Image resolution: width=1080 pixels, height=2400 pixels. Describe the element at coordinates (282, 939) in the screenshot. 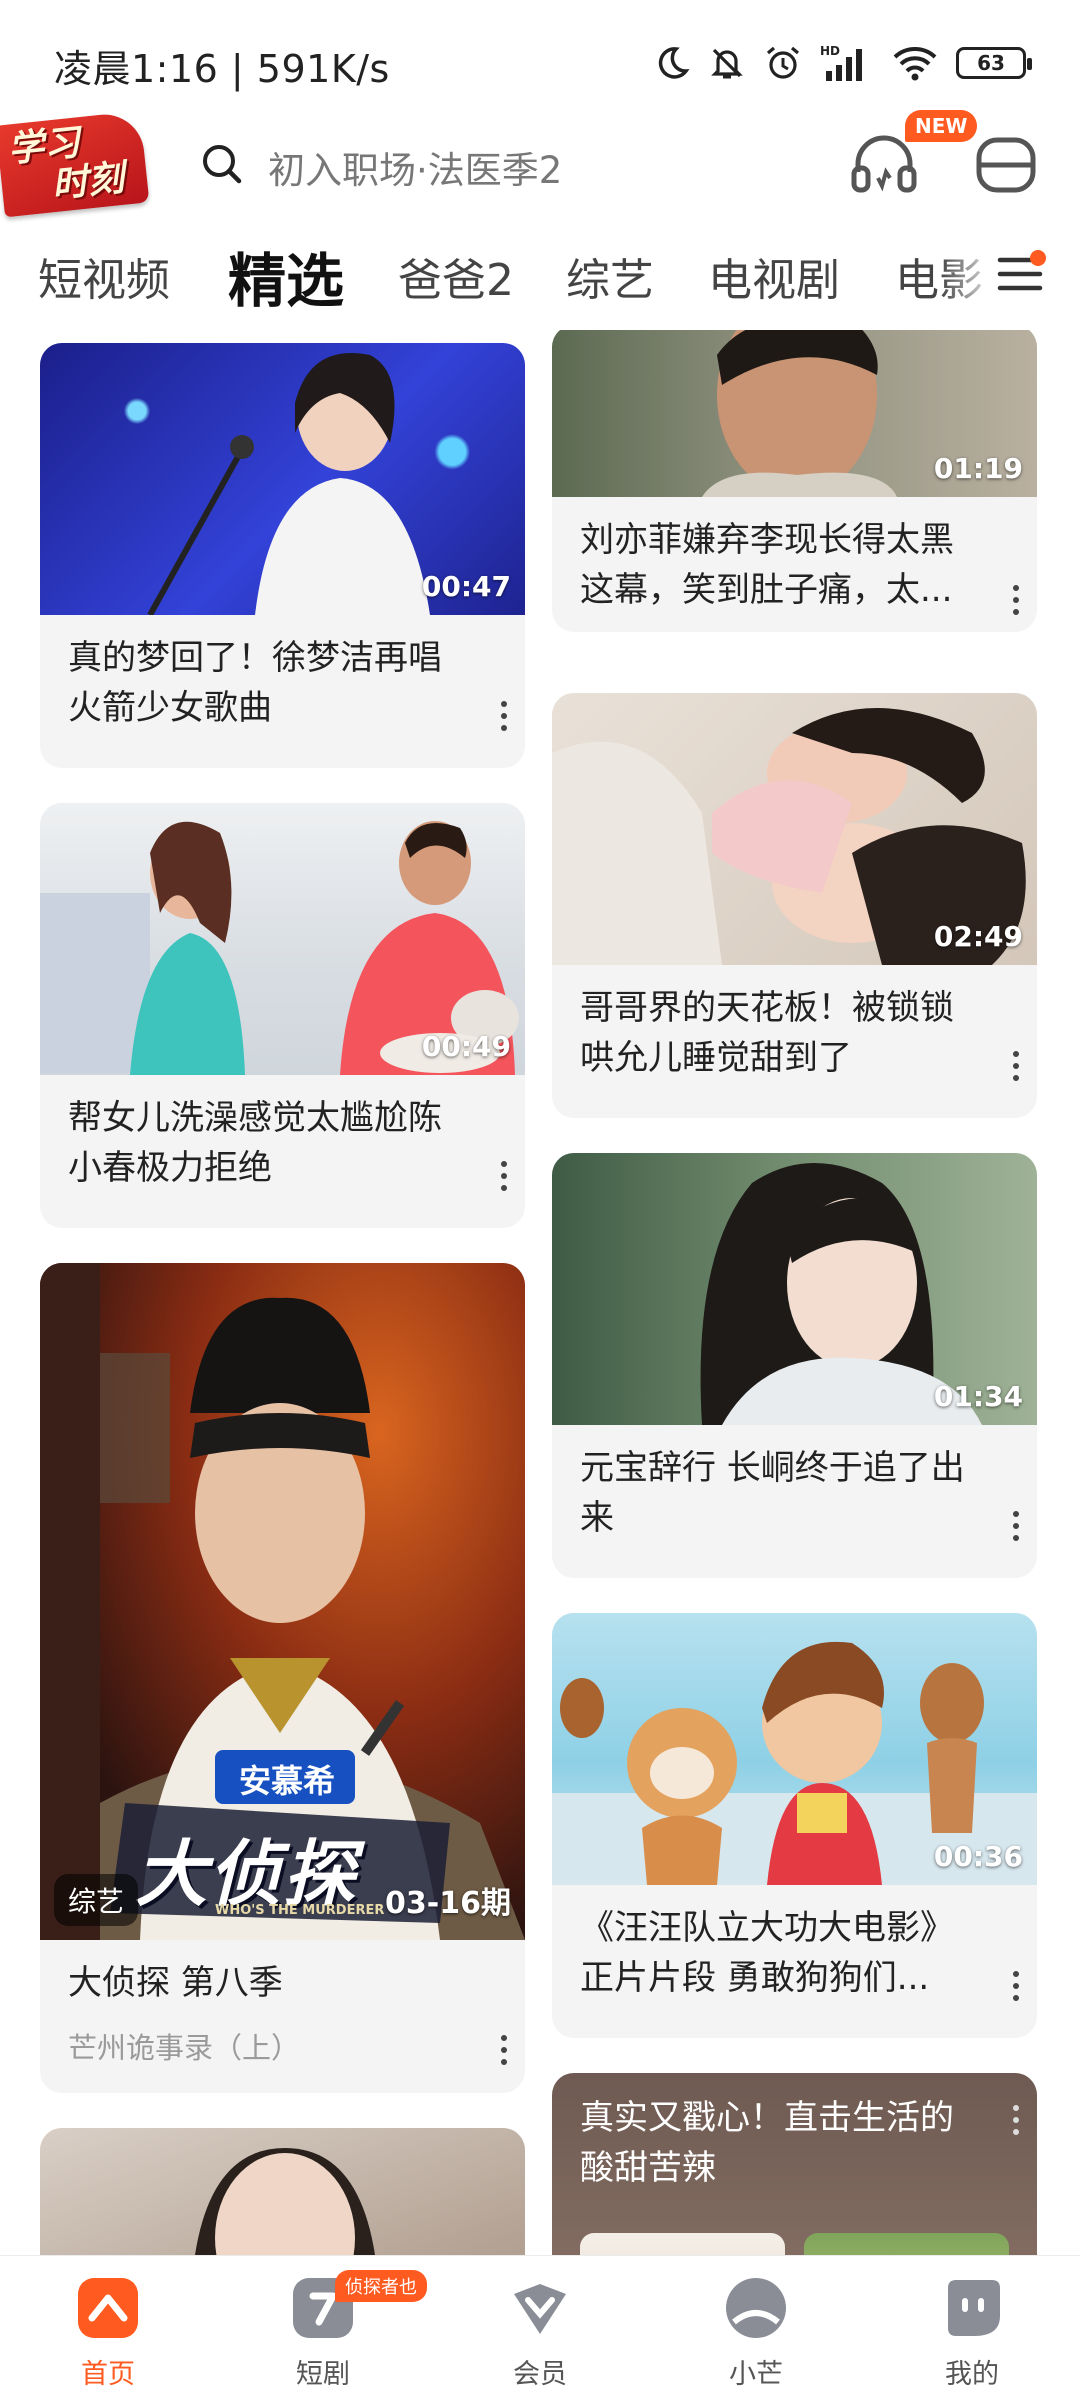

I see `video-thumbnail: 00:49` at that location.